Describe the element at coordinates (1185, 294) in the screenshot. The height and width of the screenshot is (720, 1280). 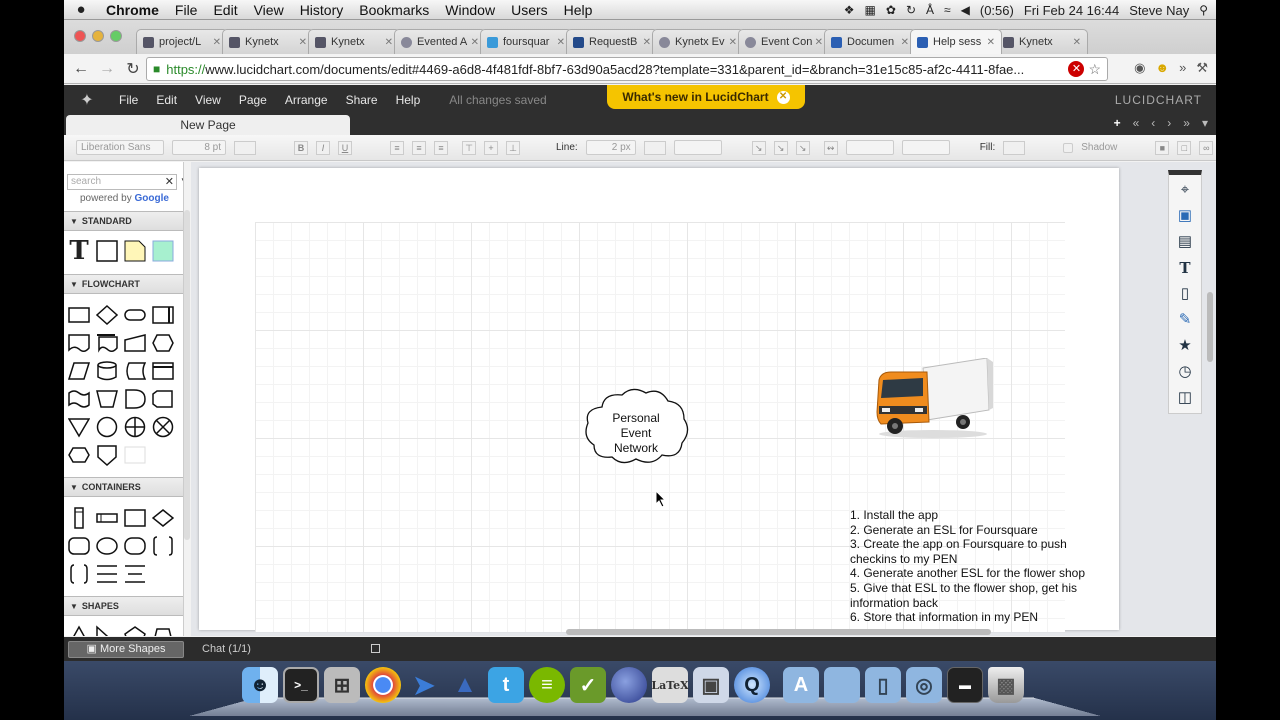
I see `page-icon: ▯` at that location.